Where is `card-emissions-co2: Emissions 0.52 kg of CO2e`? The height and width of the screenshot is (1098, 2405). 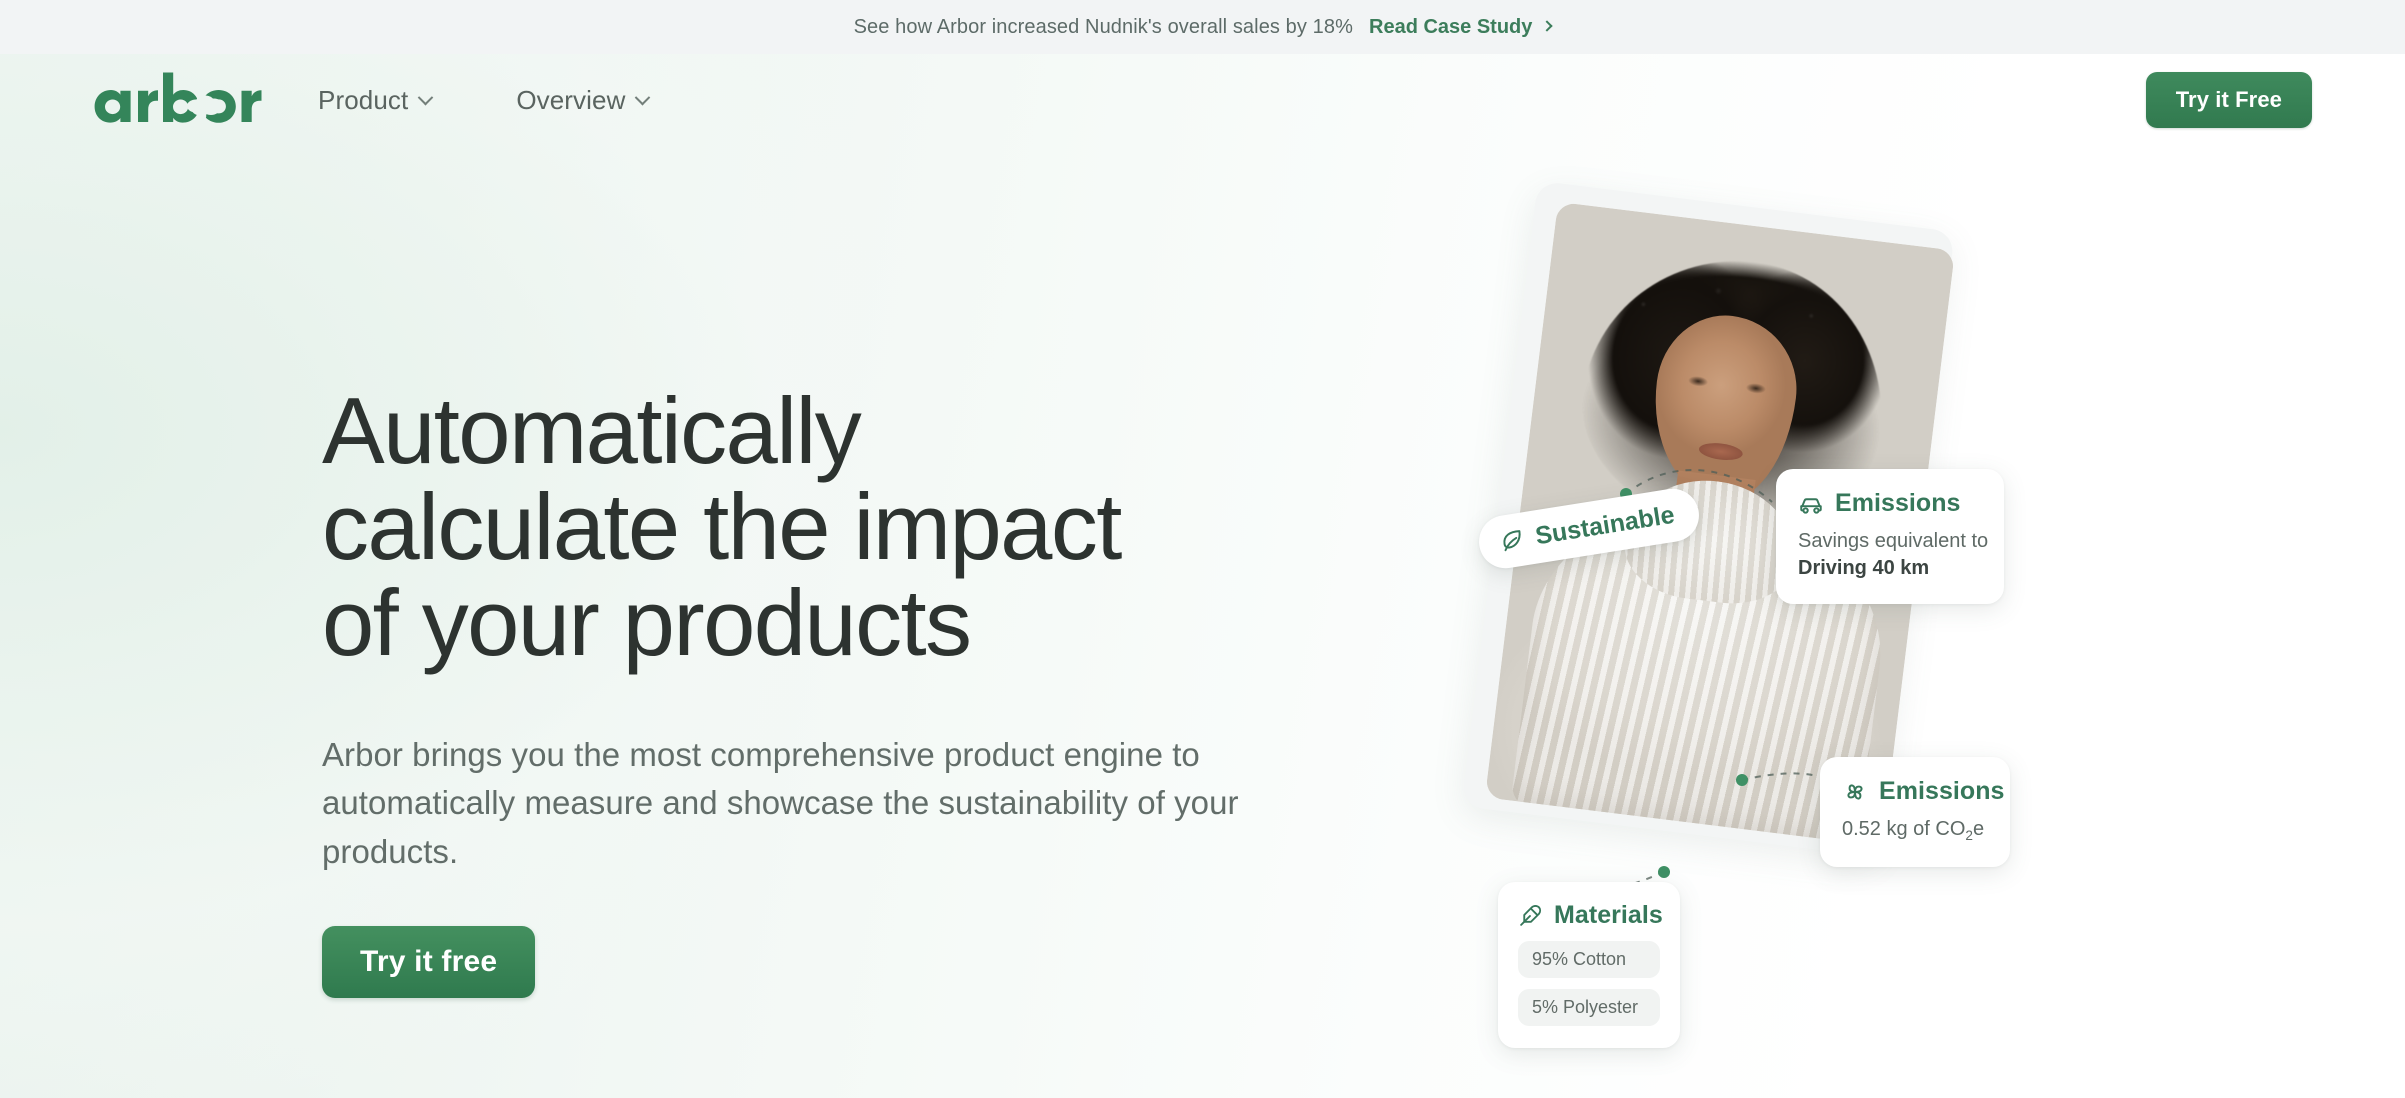 card-emissions-co2: Emissions 0.52 kg of CO2e is located at coordinates (1915, 812).